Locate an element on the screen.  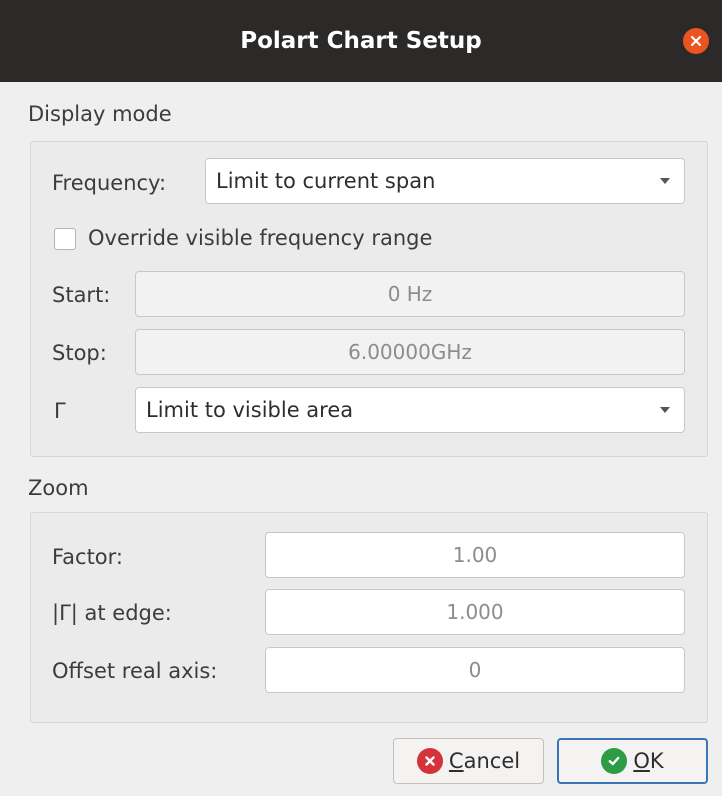
ok-label-rest: K is located at coordinates (656, 761).